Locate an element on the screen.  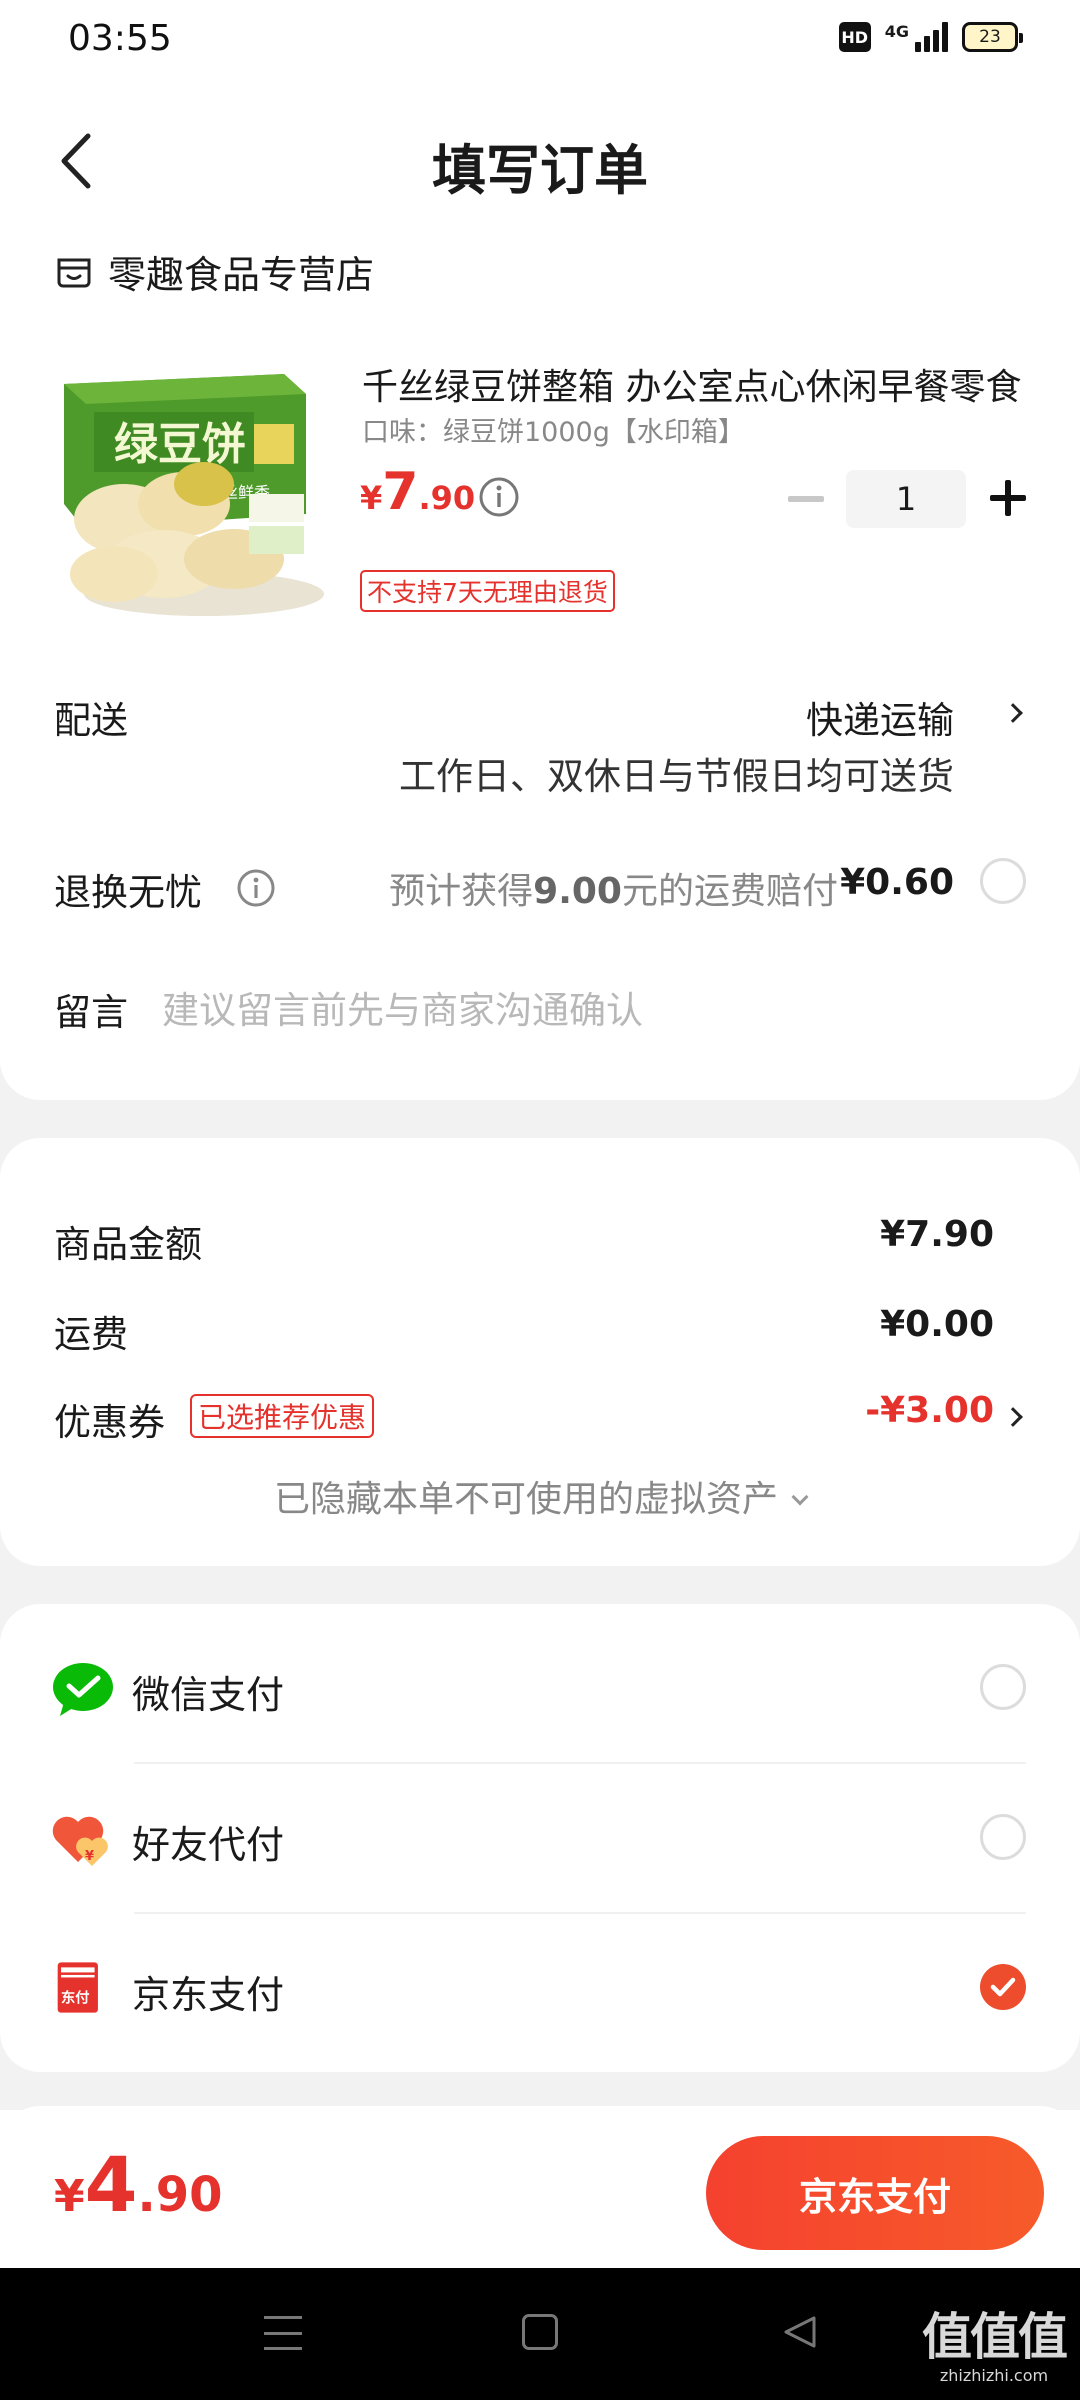
payment-option-wechat: 微信支付 is located at coordinates (540, 1687).